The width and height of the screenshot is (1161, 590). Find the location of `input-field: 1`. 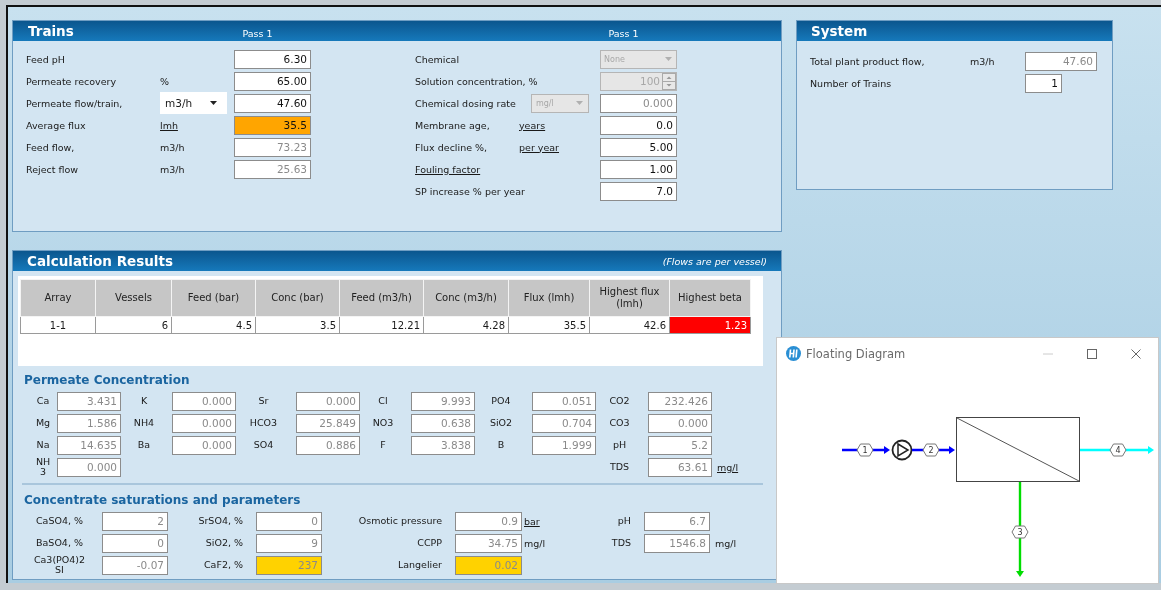

input-field: 1 is located at coordinates (1043, 83).